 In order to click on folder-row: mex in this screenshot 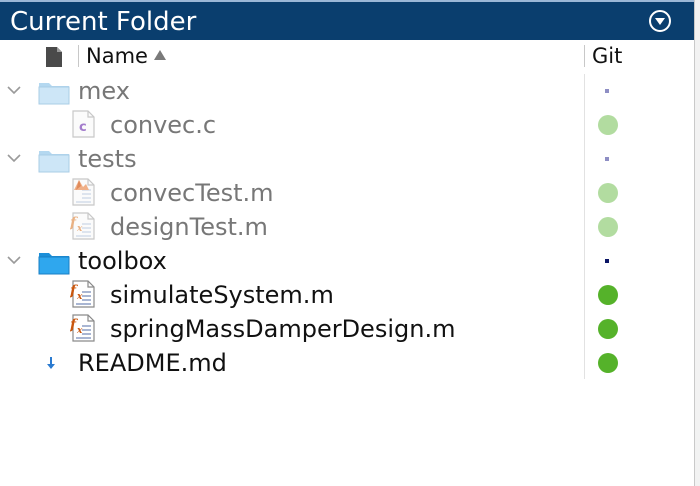, I will do `click(292, 91)`.